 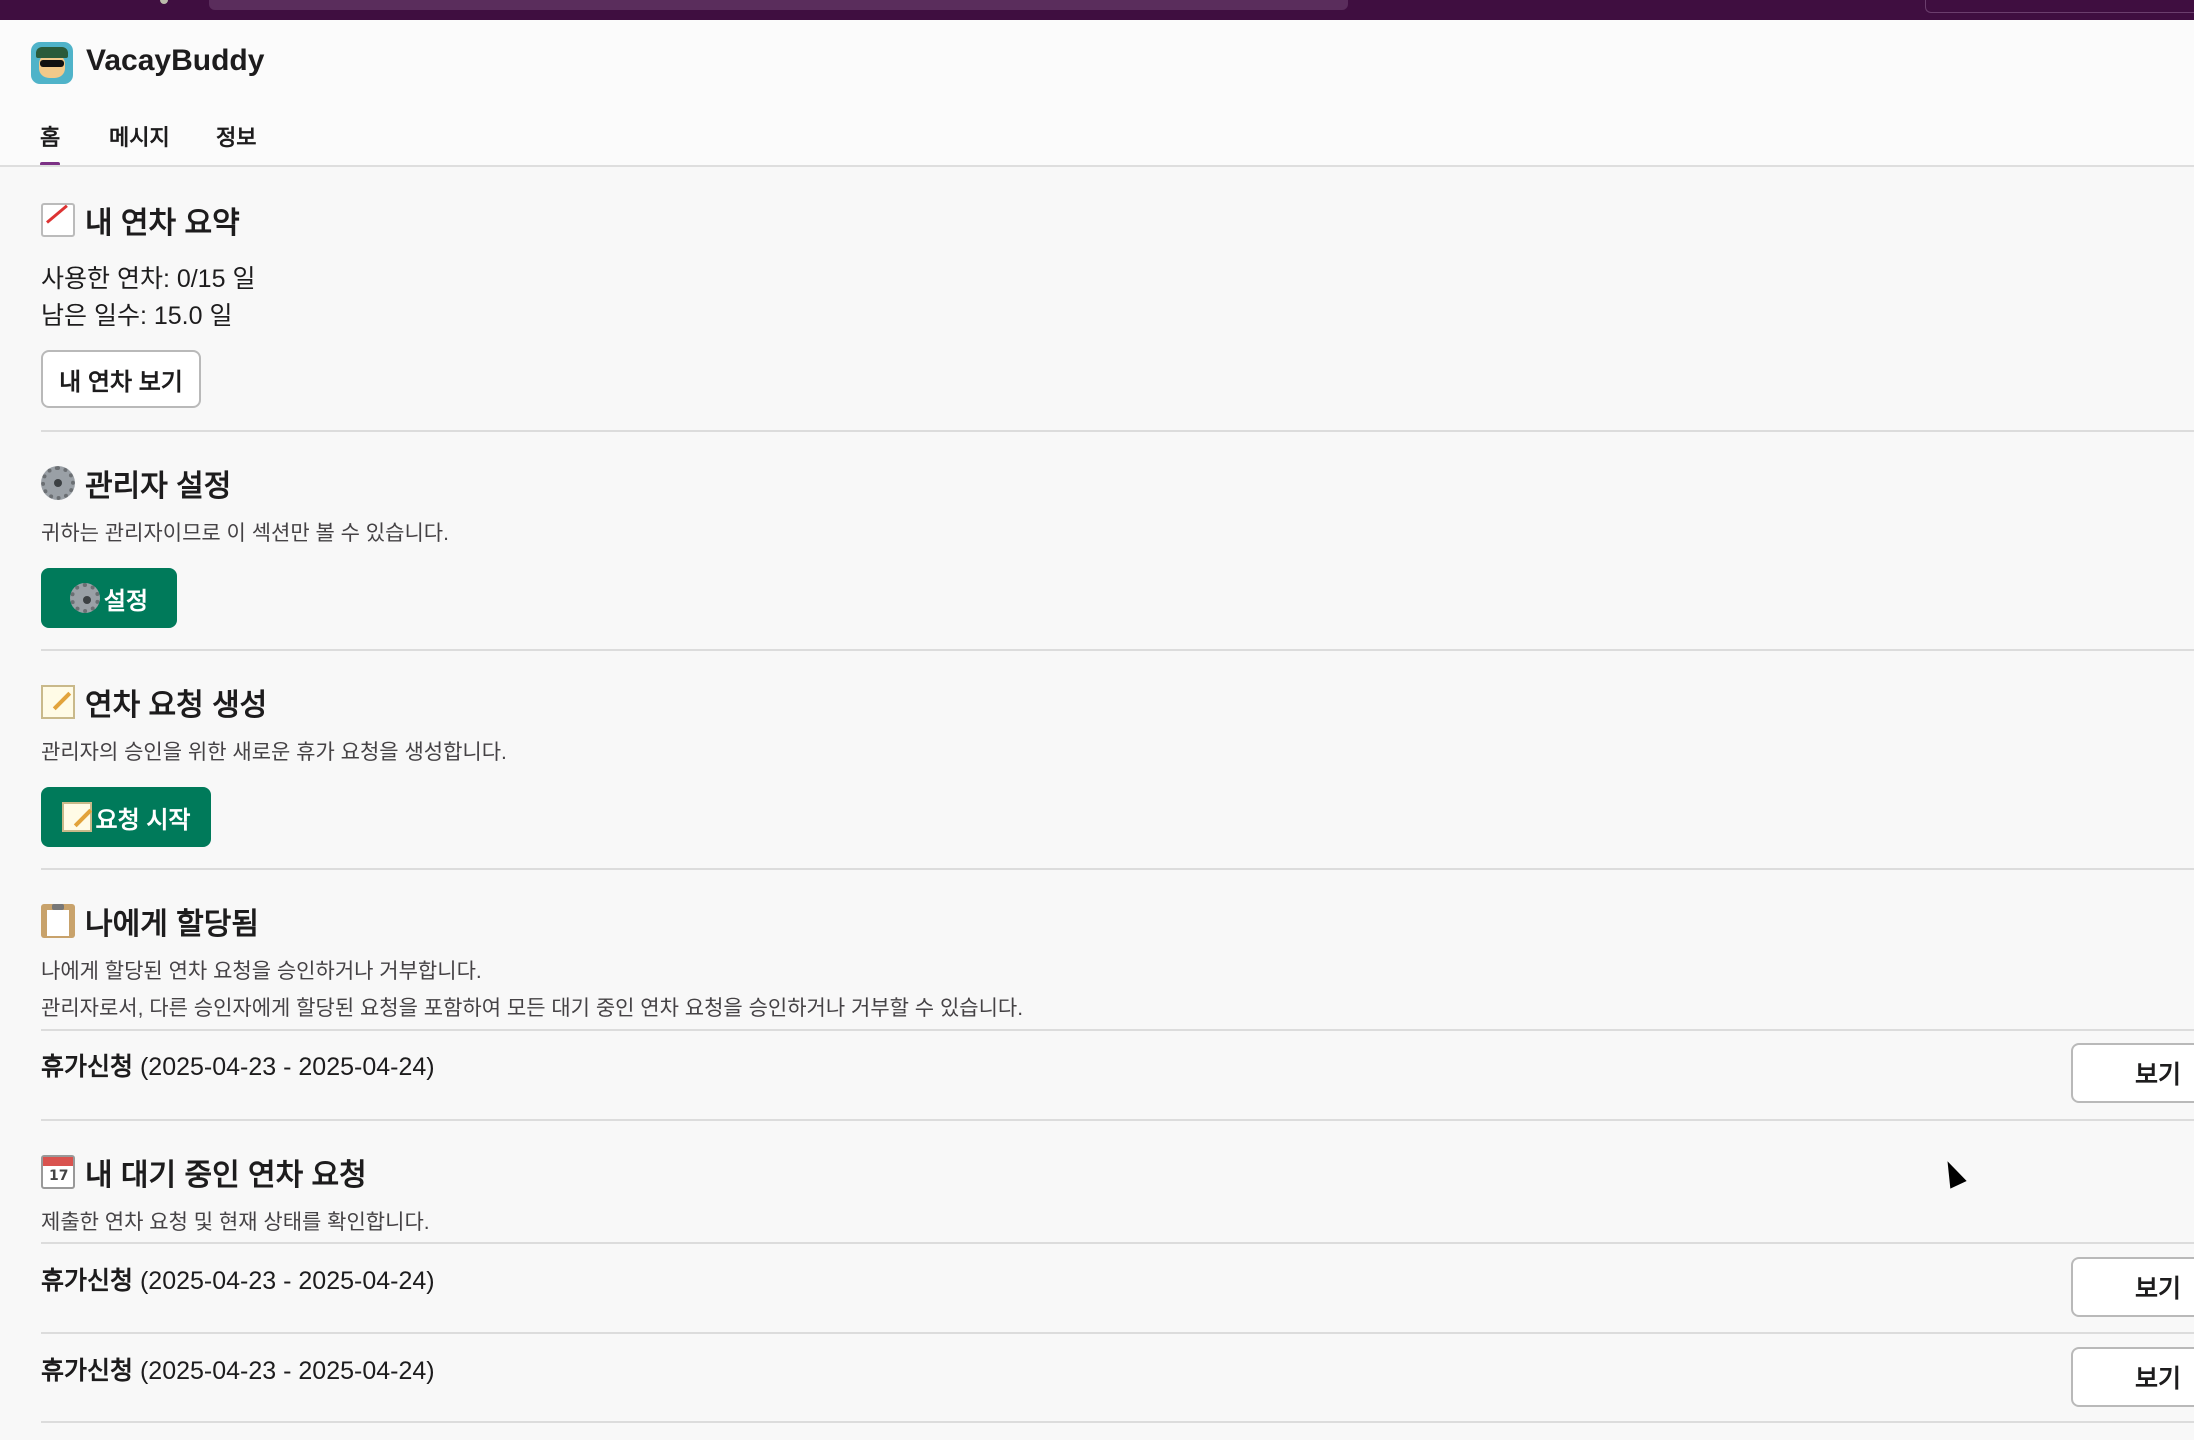 I want to click on top-search-bar, so click(x=778, y=5).